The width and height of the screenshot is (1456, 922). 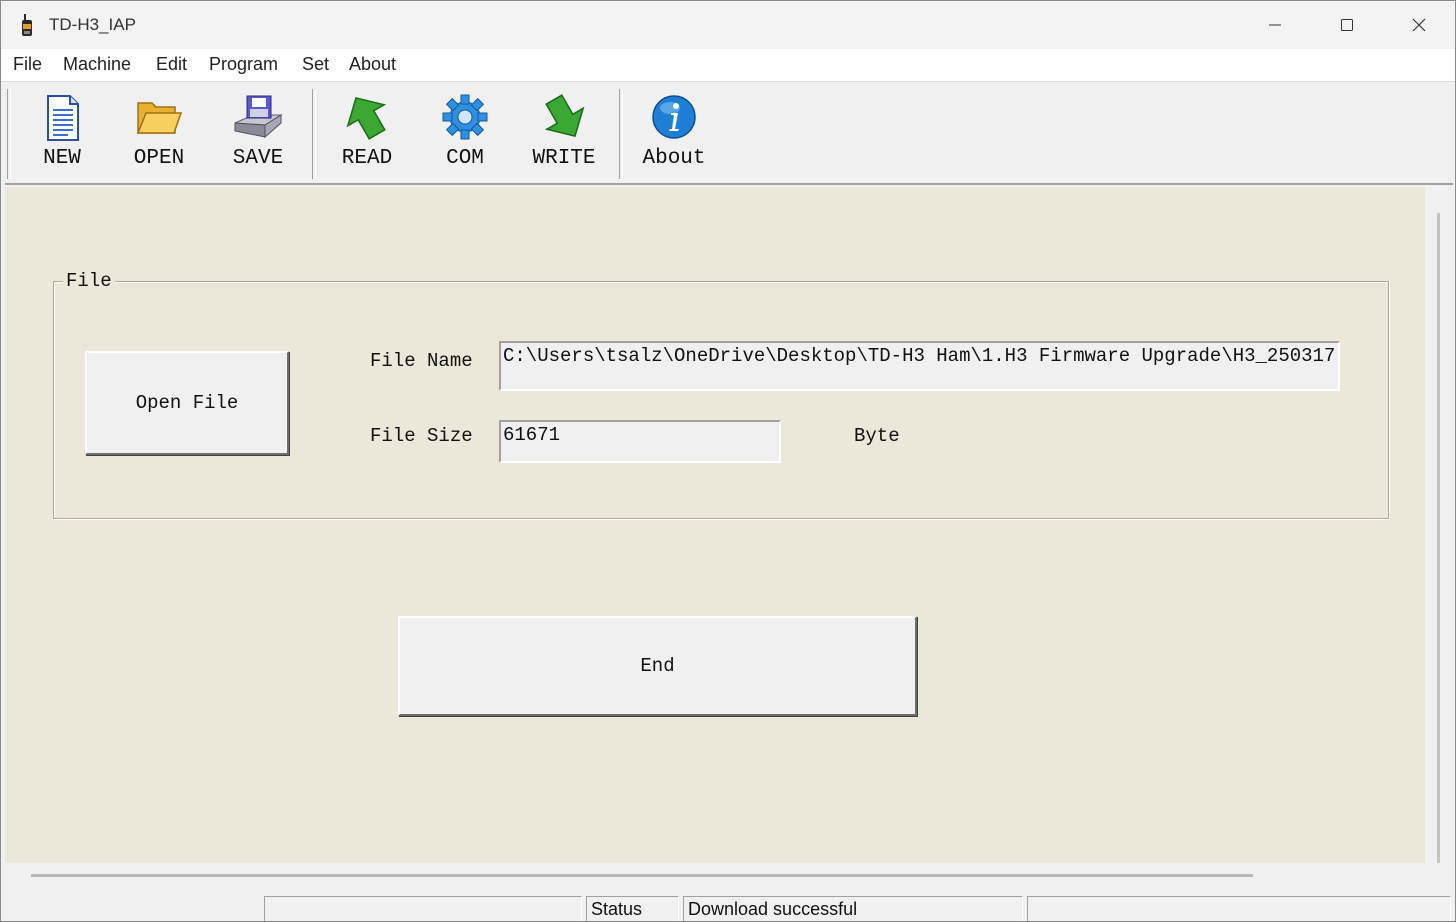 What do you see at coordinates (27, 25) in the screenshot?
I see `radio-app-icon` at bounding box center [27, 25].